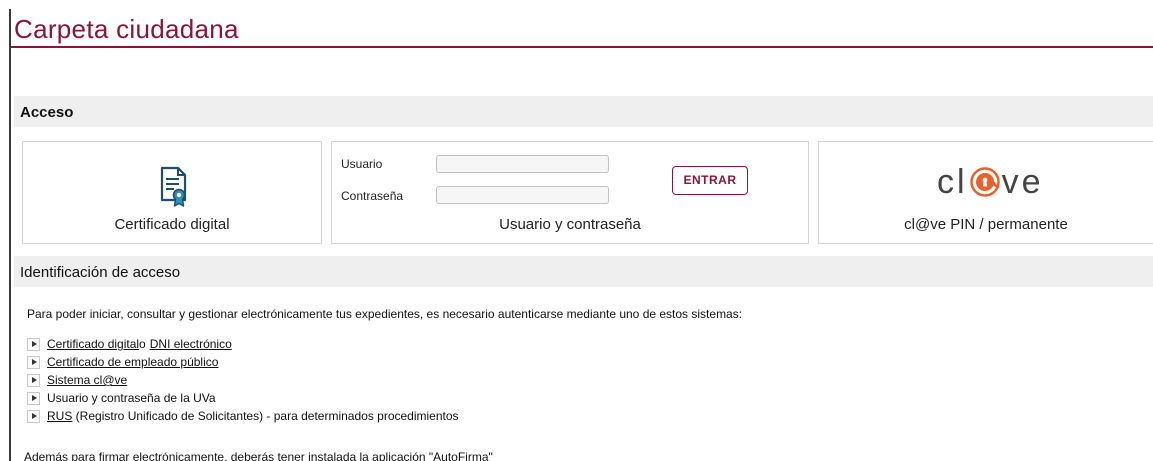 The height and width of the screenshot is (461, 1153). What do you see at coordinates (522, 164) in the screenshot?
I see `usuario-input` at bounding box center [522, 164].